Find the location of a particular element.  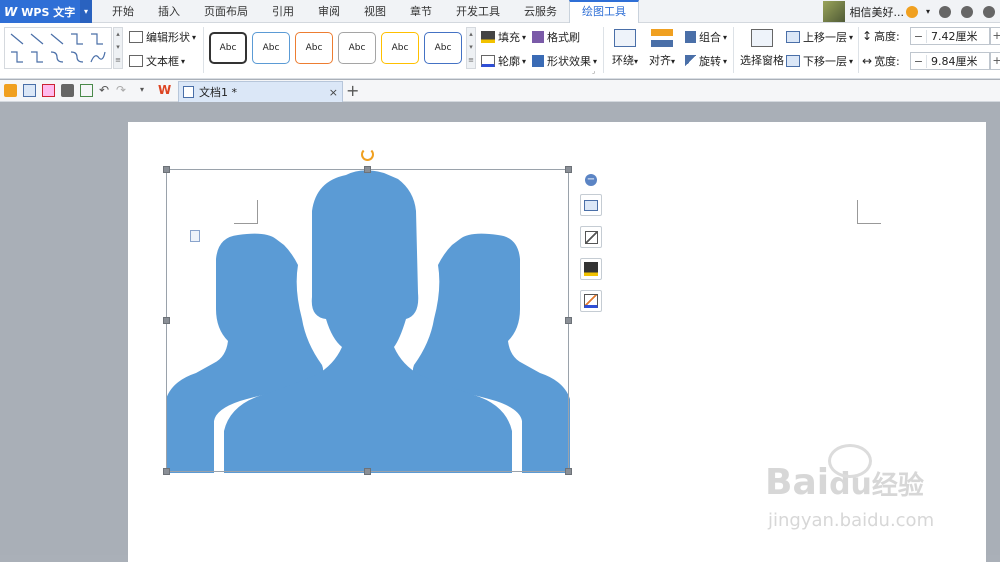

width-icon: ↔ is located at coordinates (867, 61).